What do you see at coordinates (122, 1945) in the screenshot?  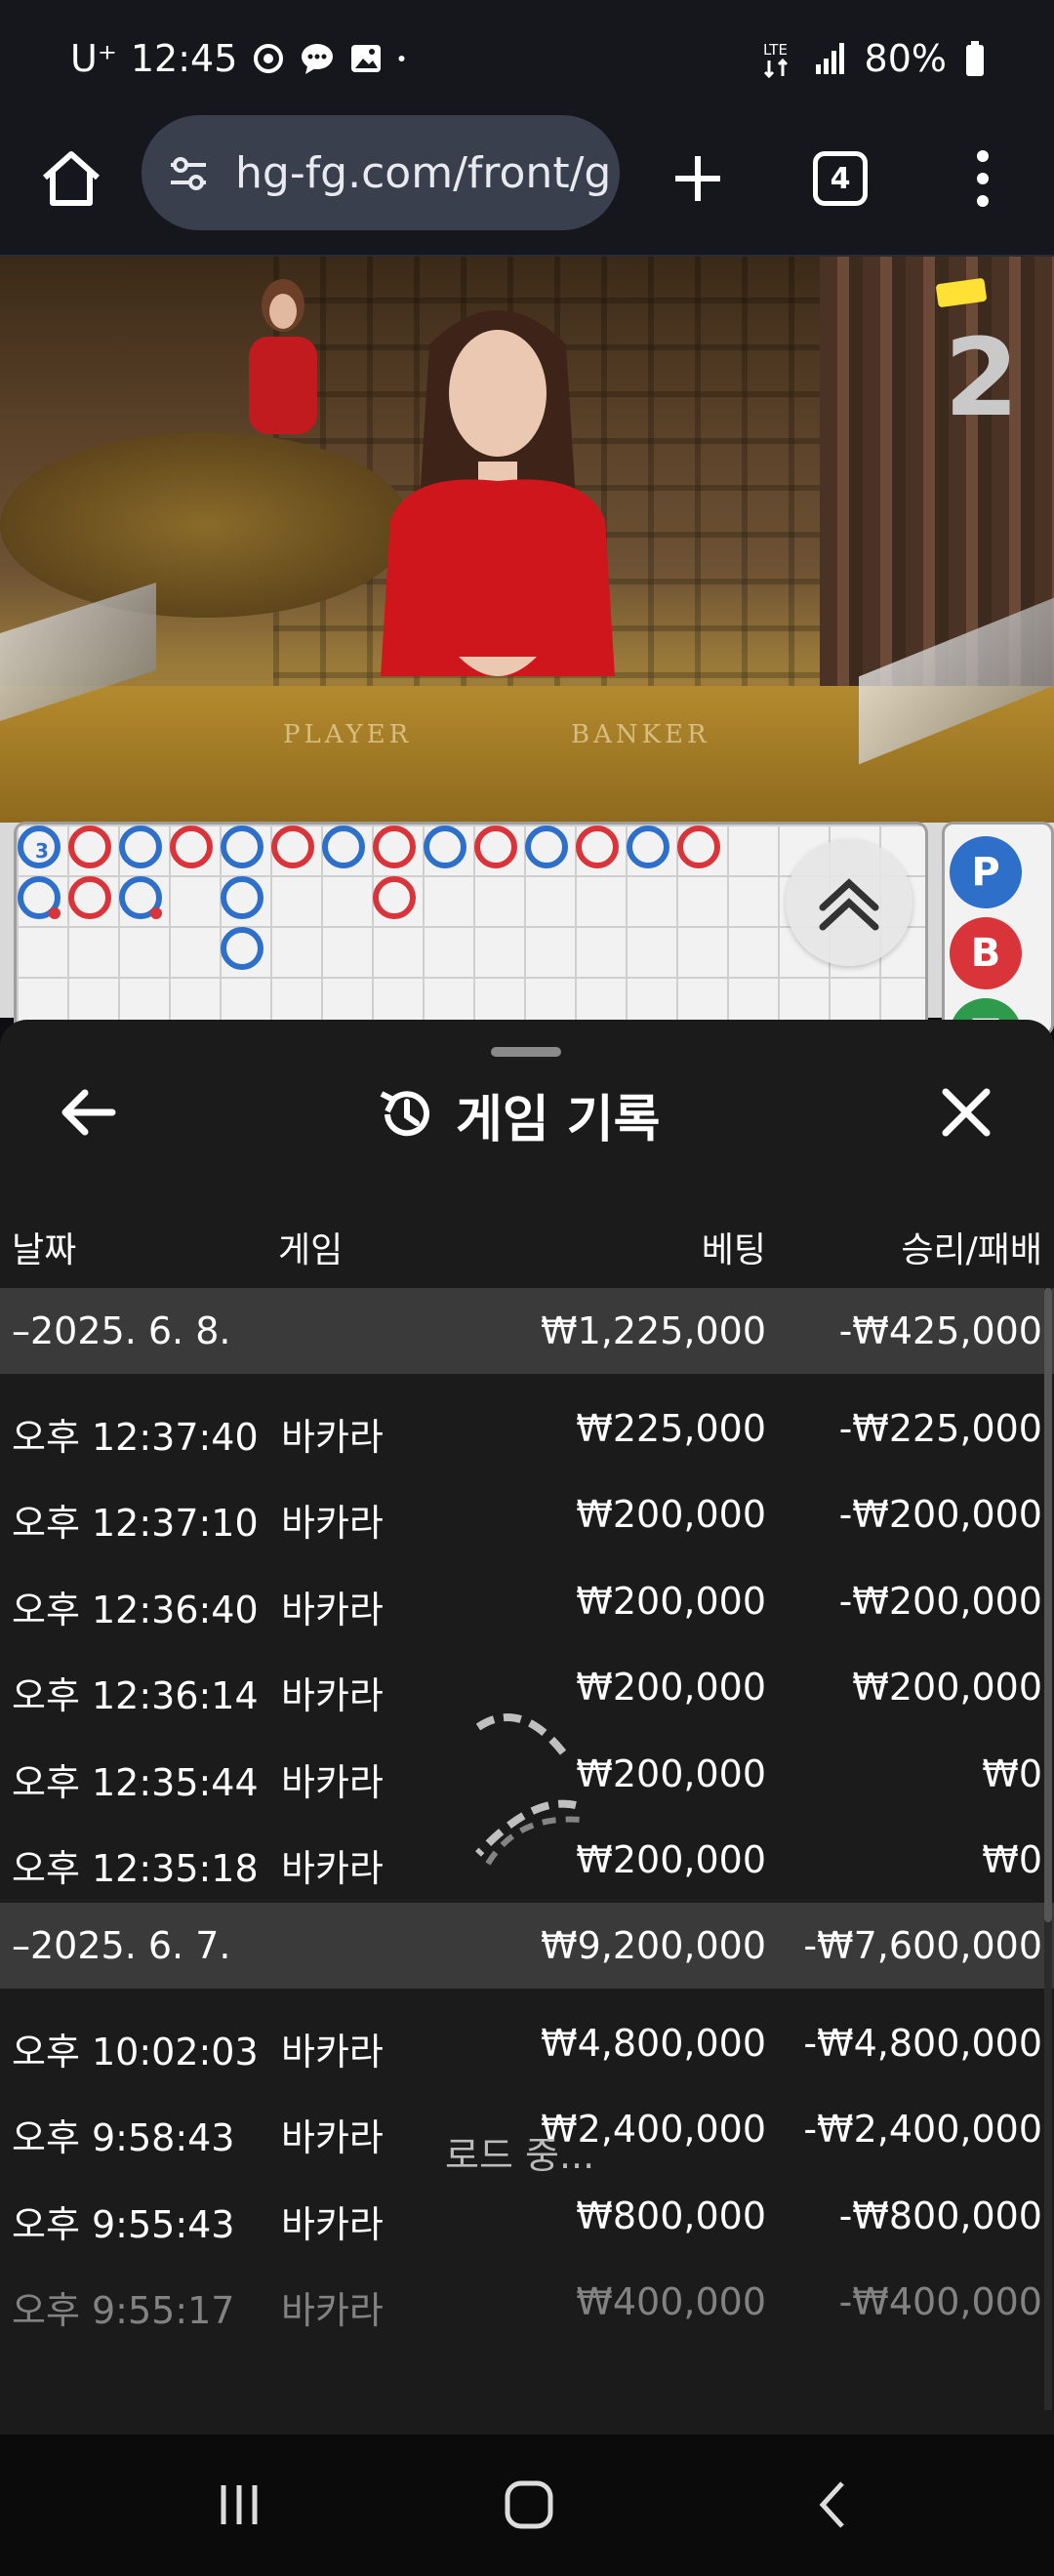 I see `group-date: –2025. 6. 7.` at bounding box center [122, 1945].